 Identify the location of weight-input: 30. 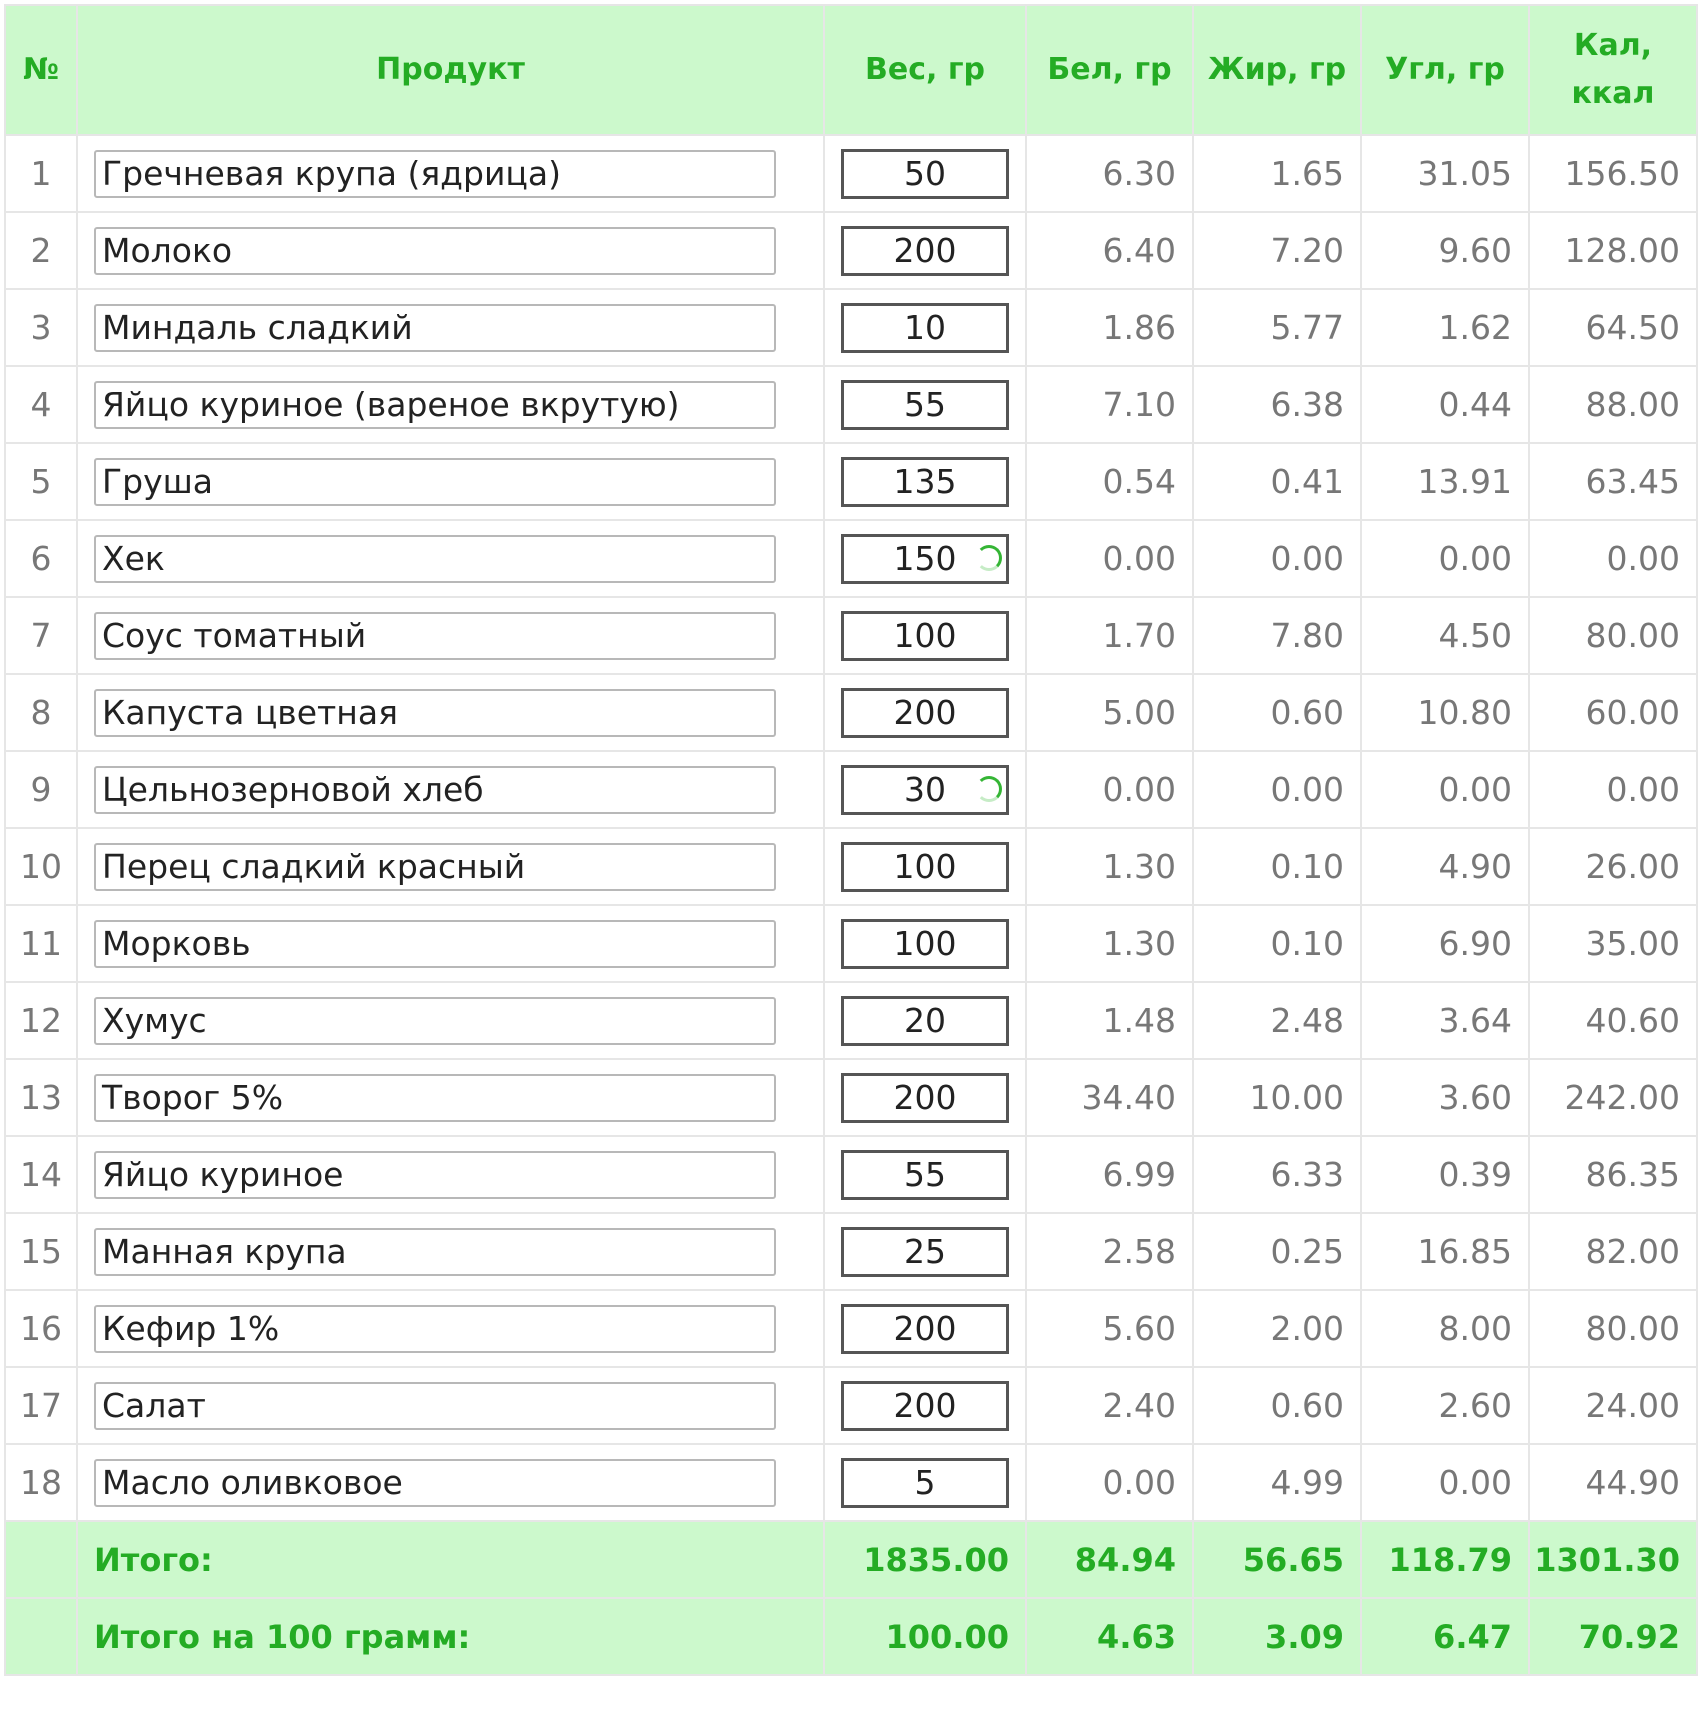
(925, 789).